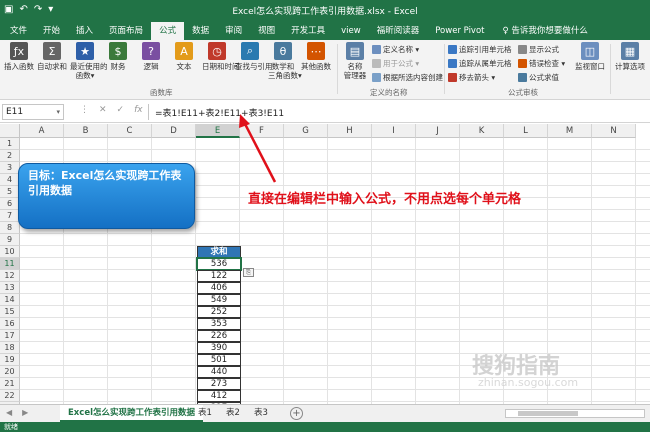  I want to click on sum-value-cell: 501, so click(219, 360).